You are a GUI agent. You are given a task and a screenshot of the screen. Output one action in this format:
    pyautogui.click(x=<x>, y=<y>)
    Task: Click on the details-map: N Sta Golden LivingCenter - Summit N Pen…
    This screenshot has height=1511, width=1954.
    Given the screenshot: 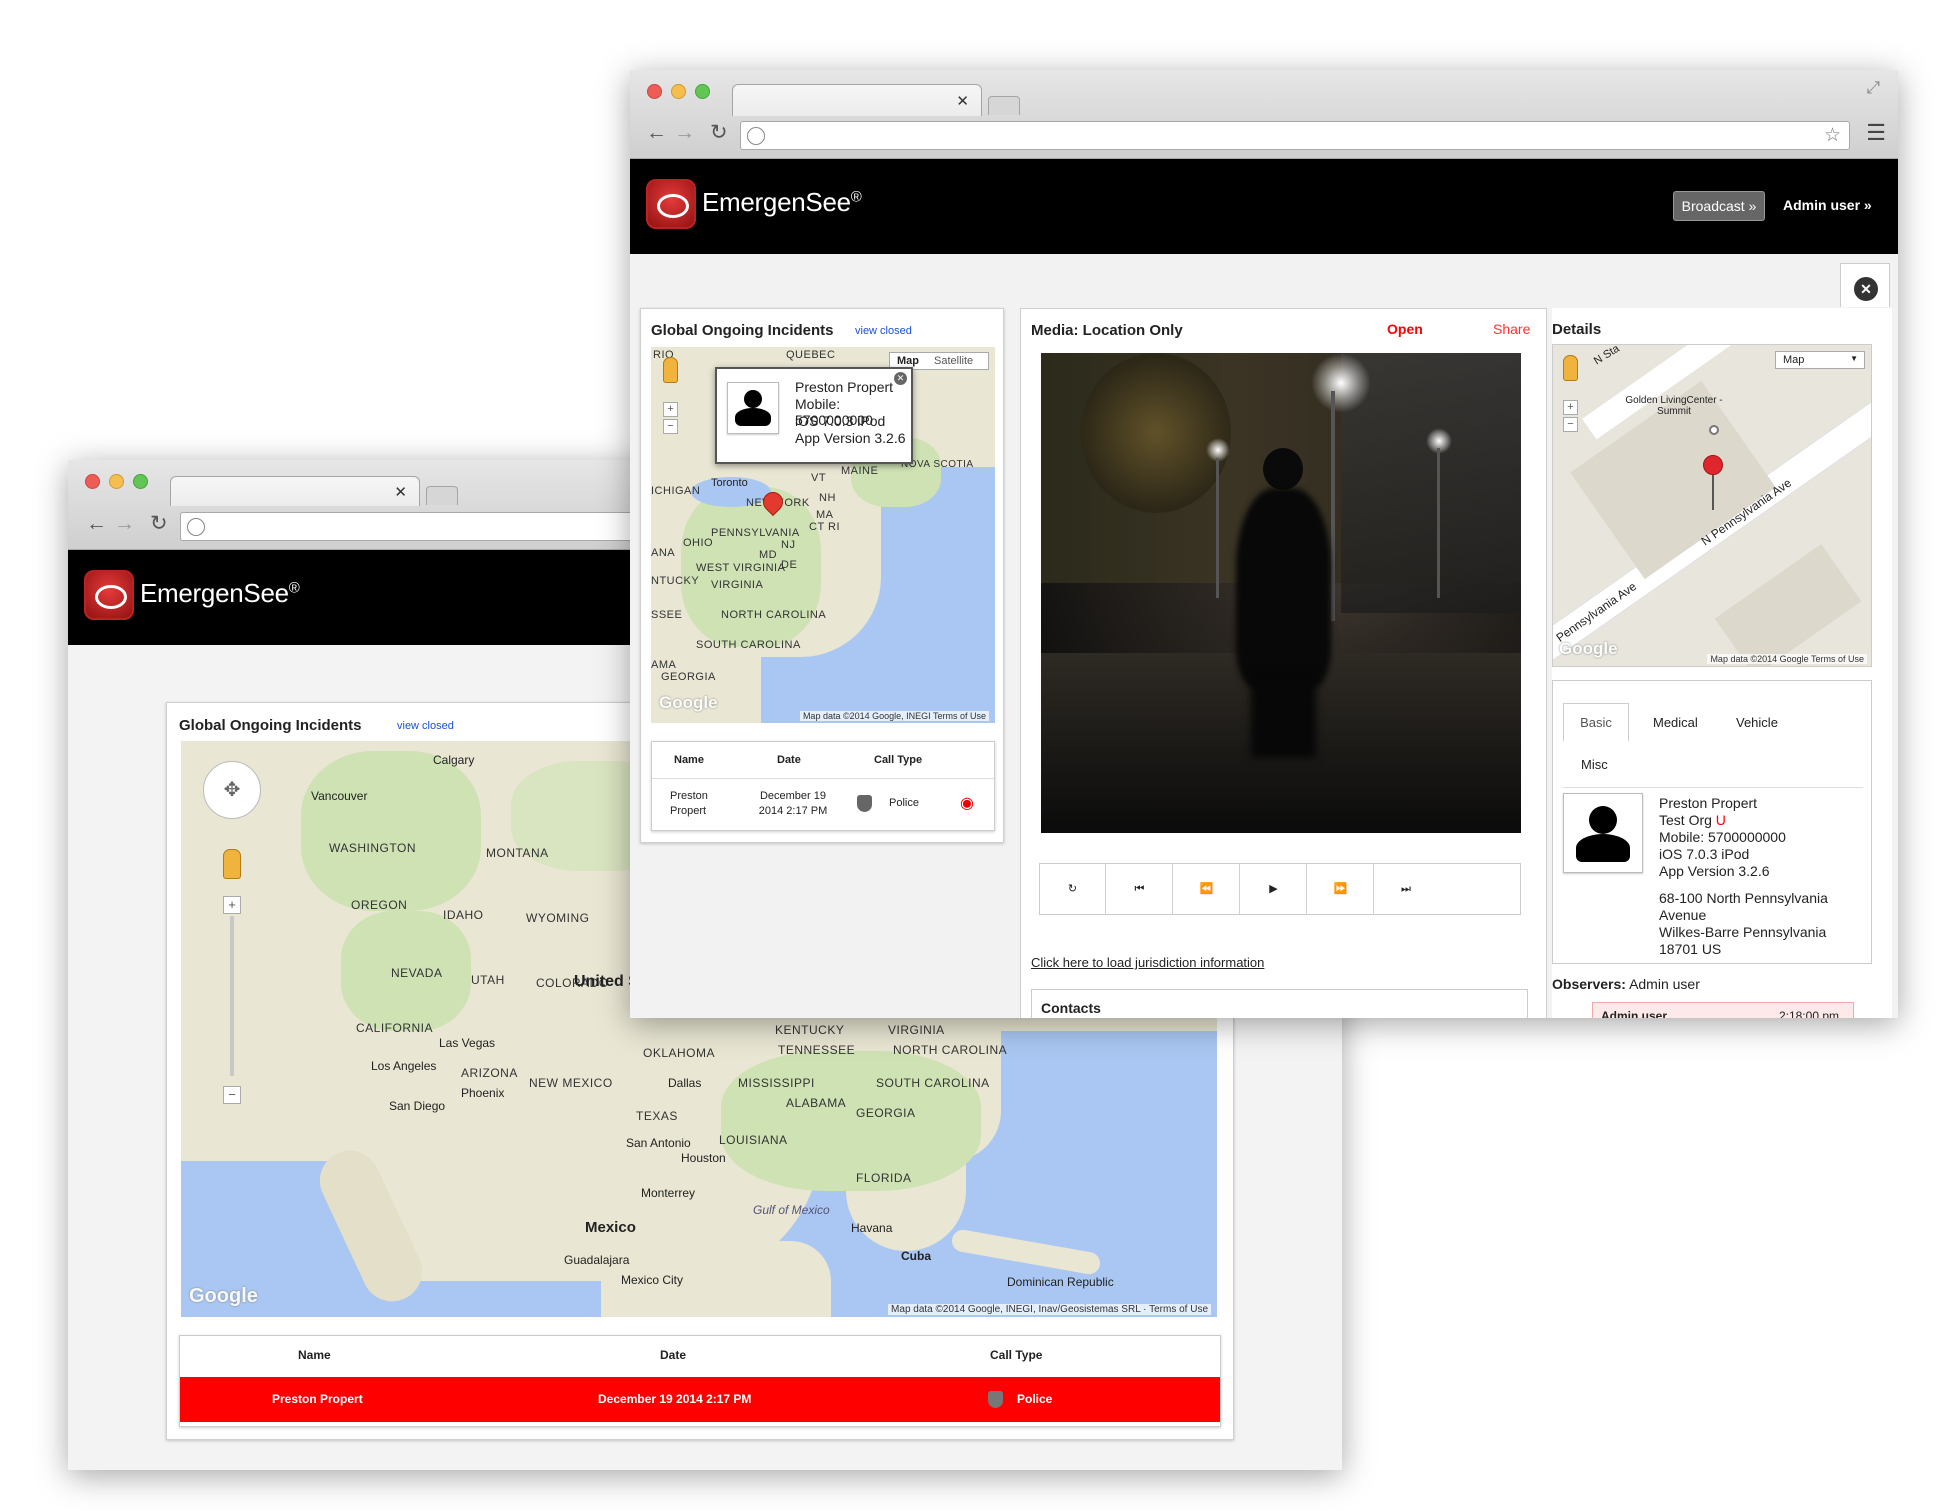 What is the action you would take?
    pyautogui.click(x=1712, y=505)
    